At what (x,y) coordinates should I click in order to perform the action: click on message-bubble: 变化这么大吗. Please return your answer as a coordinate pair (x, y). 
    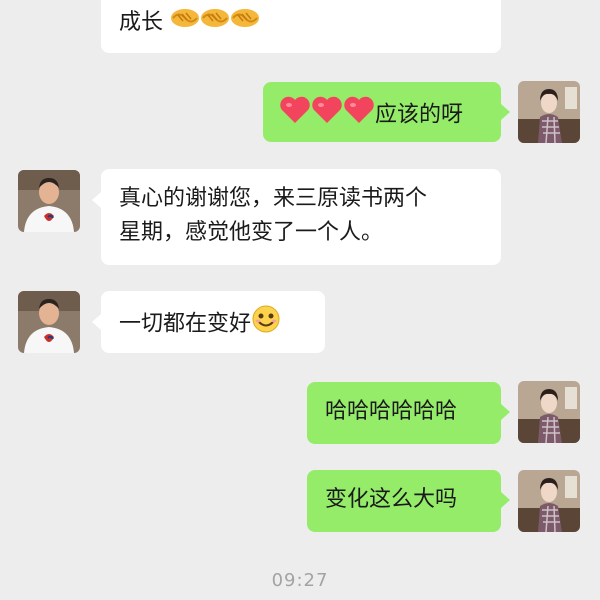
    Looking at the image, I should click on (404, 501).